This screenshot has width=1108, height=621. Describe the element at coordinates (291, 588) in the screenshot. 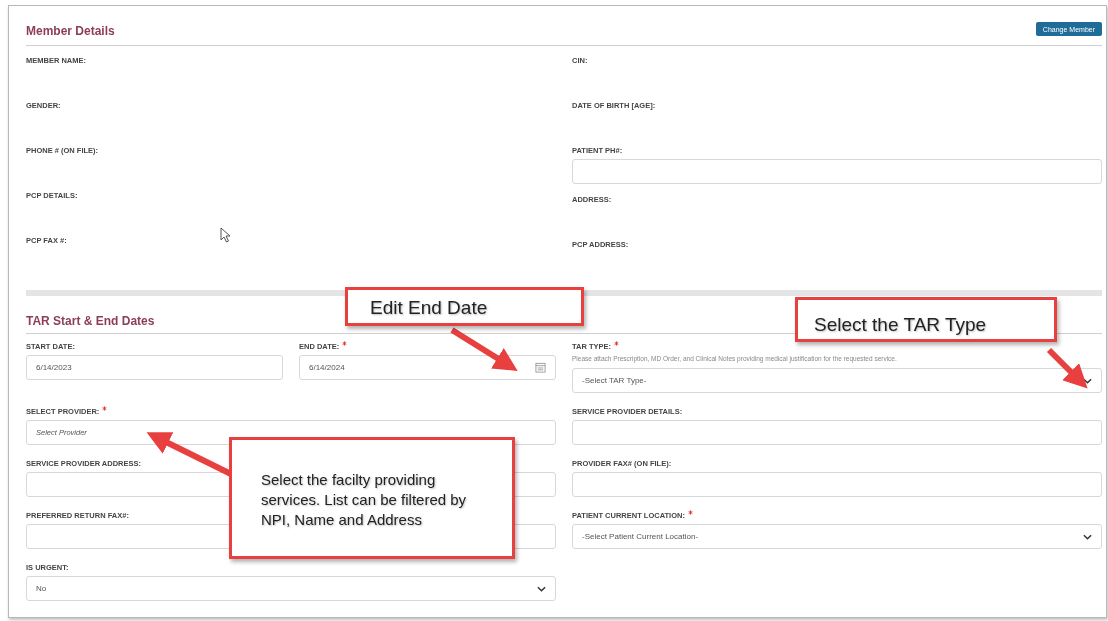

I see `select-dropdown: No` at that location.